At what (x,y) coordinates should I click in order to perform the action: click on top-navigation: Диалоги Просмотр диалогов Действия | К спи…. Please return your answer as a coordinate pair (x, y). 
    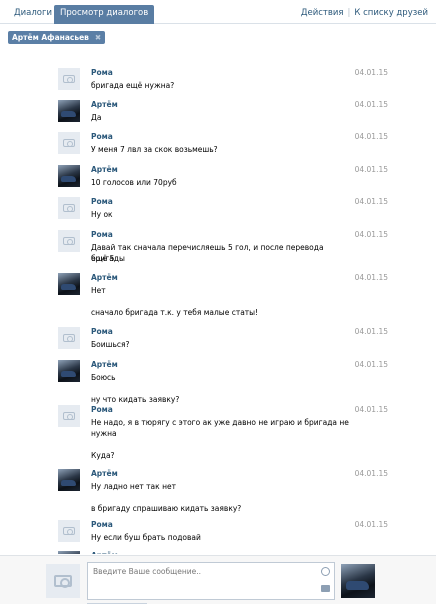
    Looking at the image, I should click on (218, 12).